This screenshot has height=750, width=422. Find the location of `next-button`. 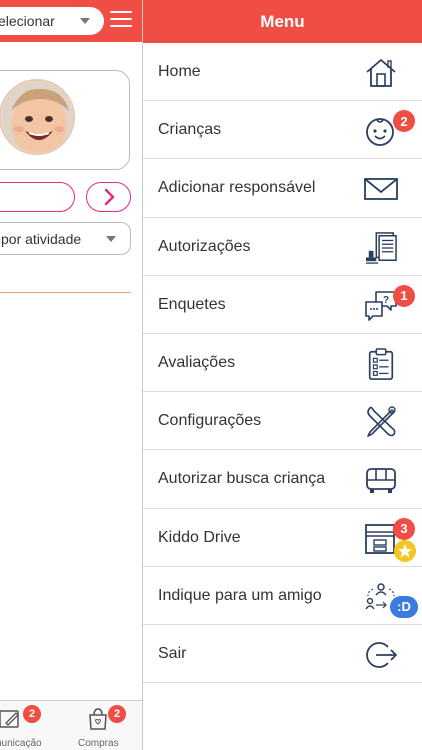

next-button is located at coordinates (108, 197).